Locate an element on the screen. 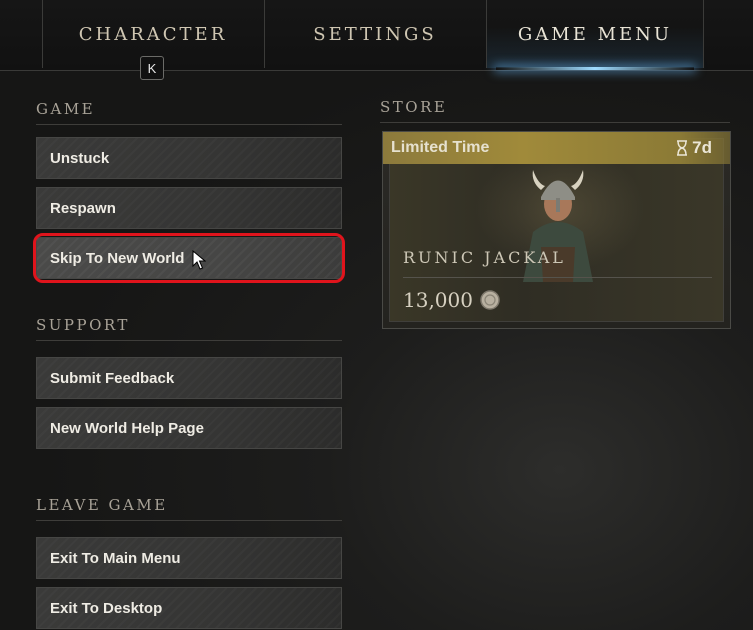 This screenshot has height=630, width=753. help-page-button: New World Help Page is located at coordinates (189, 428).